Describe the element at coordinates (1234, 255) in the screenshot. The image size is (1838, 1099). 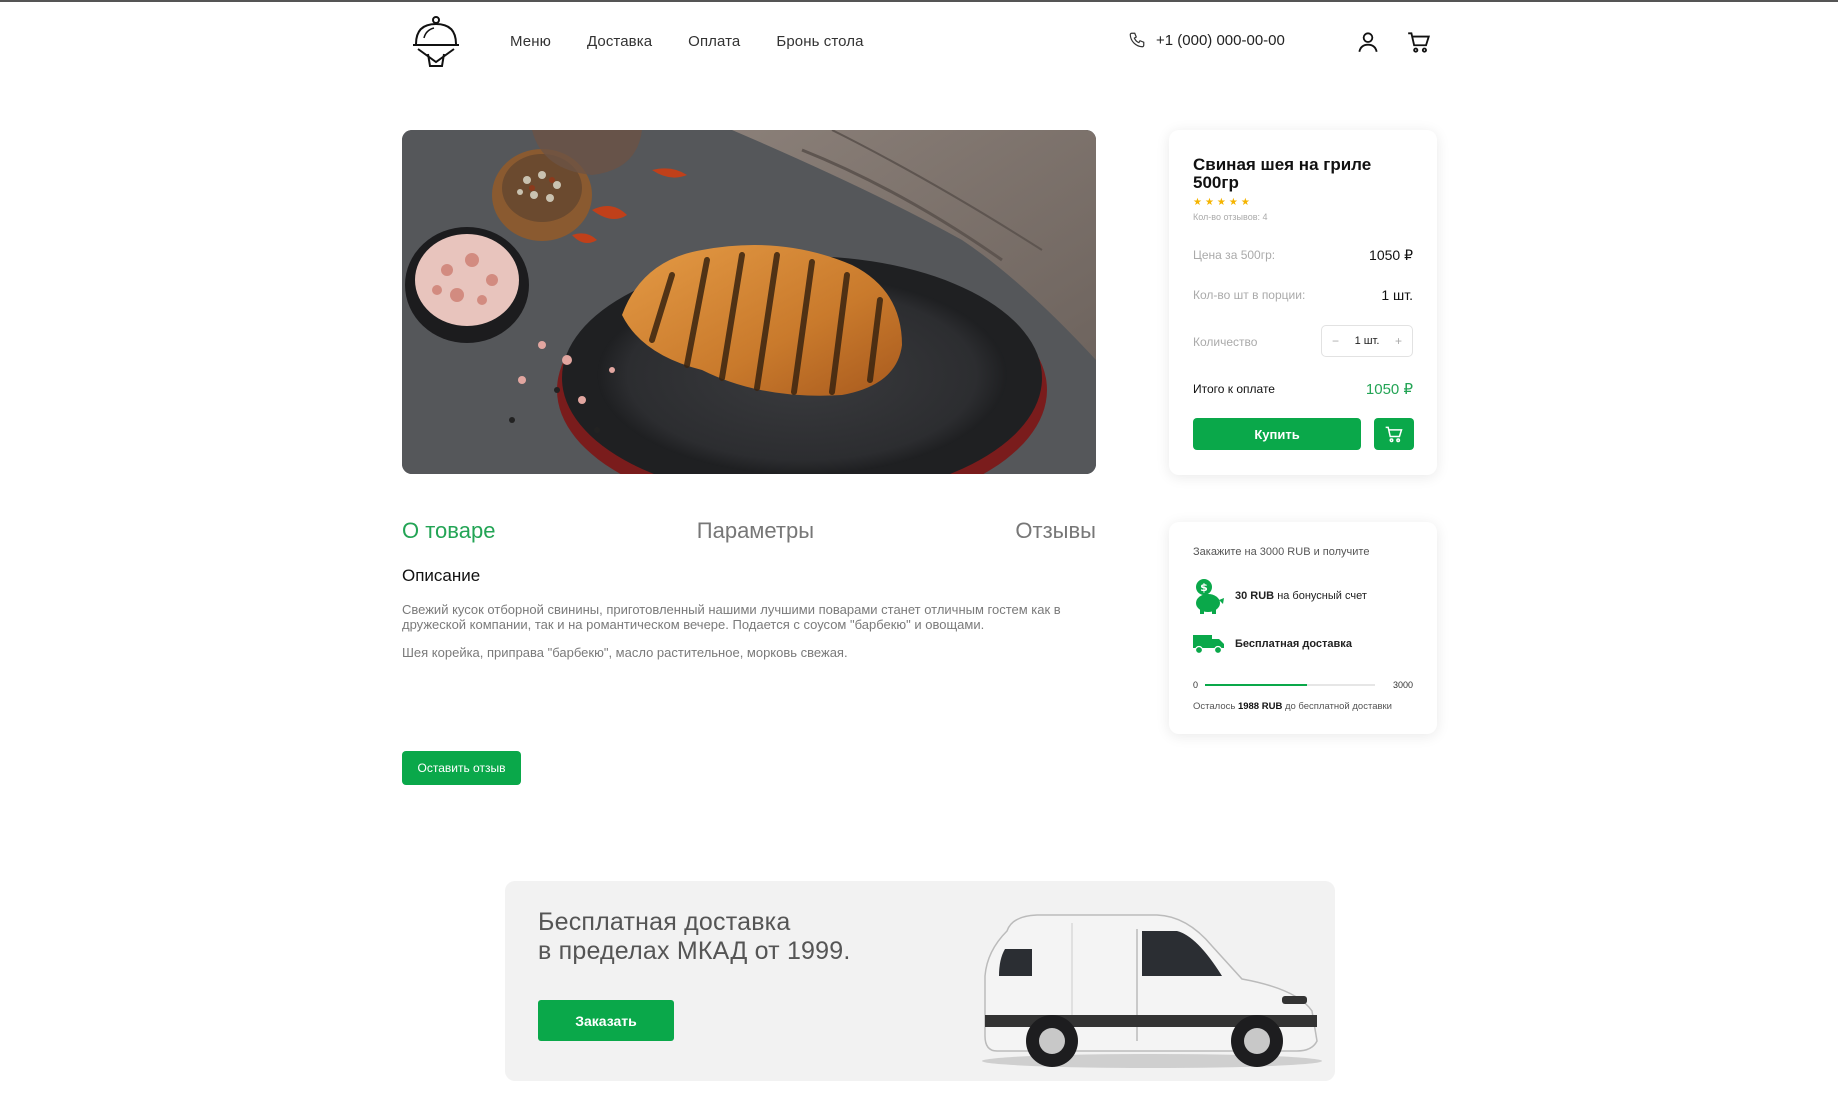
I see `price-label: Цена за 500гр:` at that location.